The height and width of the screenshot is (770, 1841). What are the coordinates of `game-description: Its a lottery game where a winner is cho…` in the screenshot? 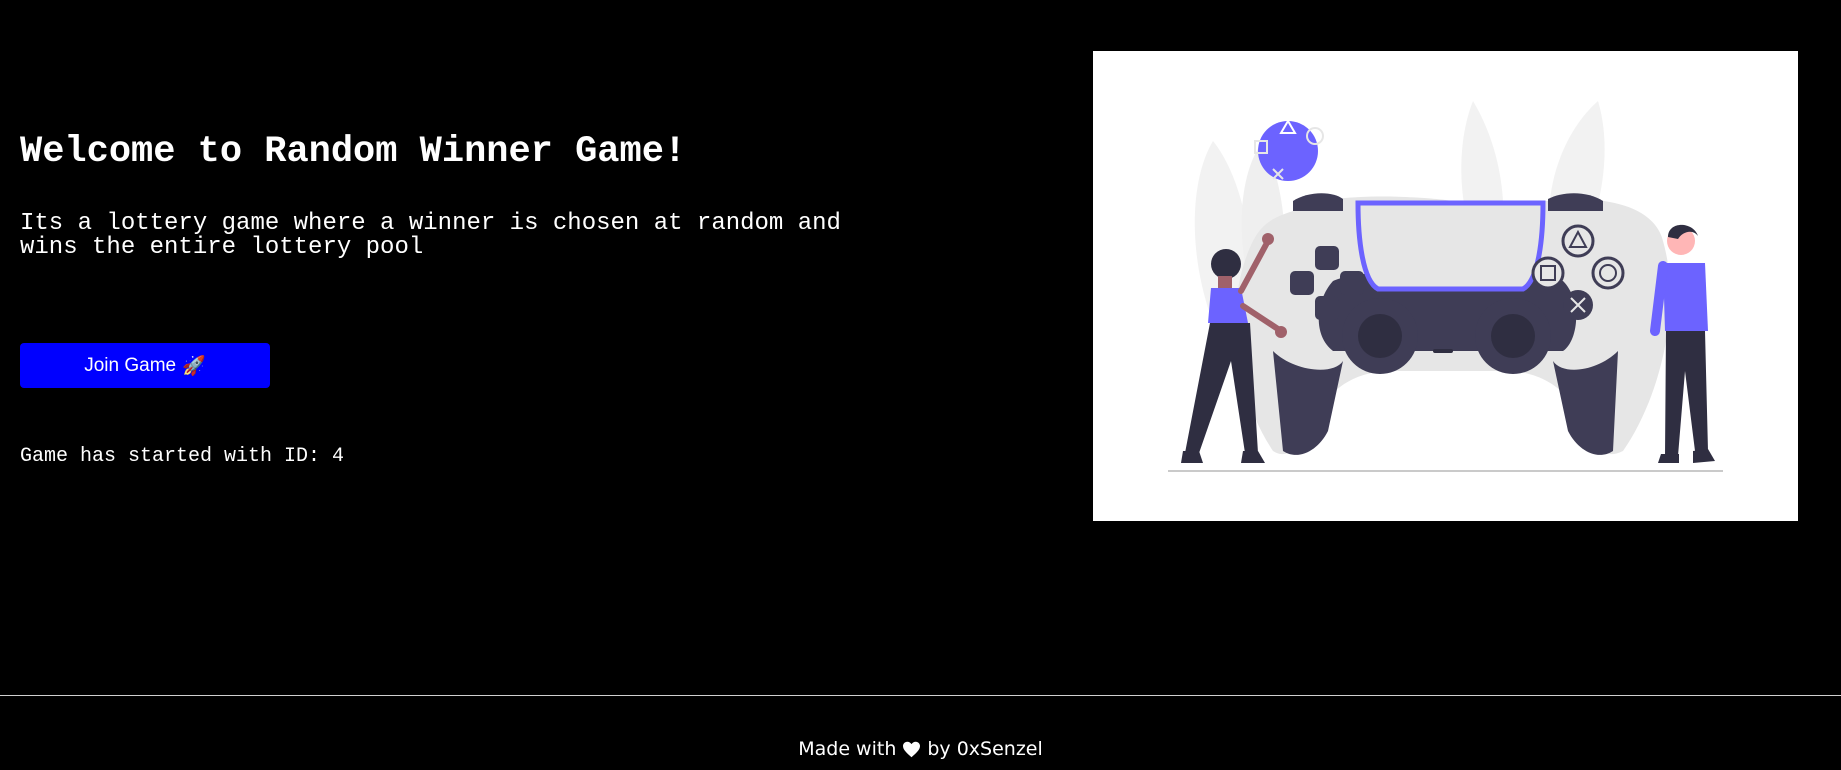 It's located at (430, 235).